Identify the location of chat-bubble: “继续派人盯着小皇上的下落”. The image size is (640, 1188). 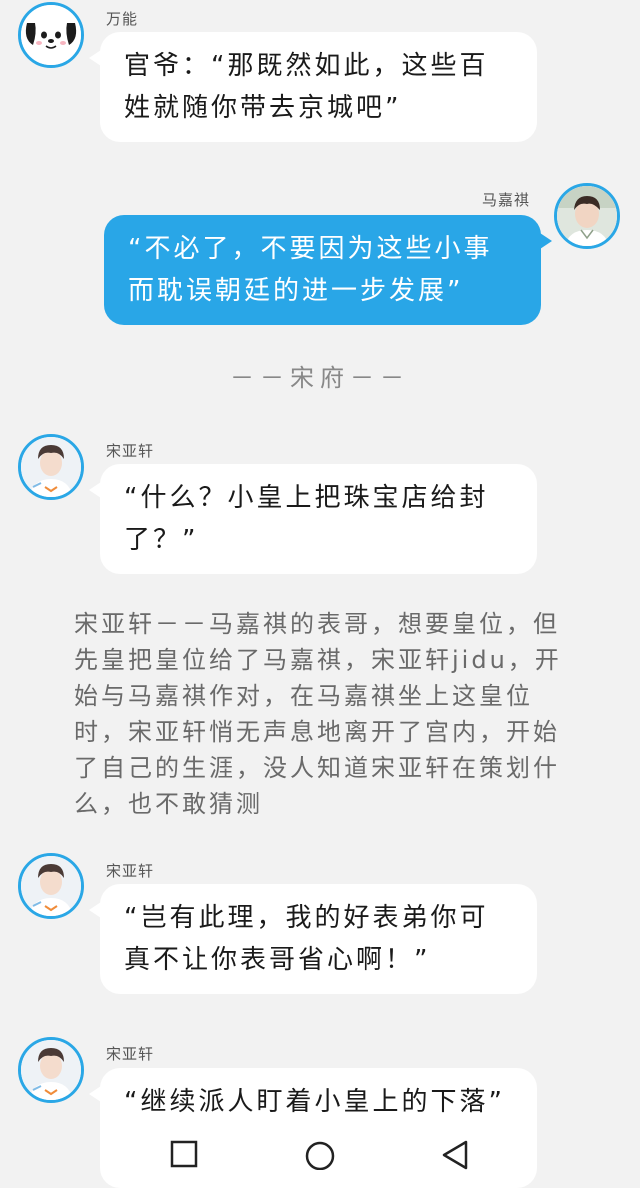
(313, 1128).